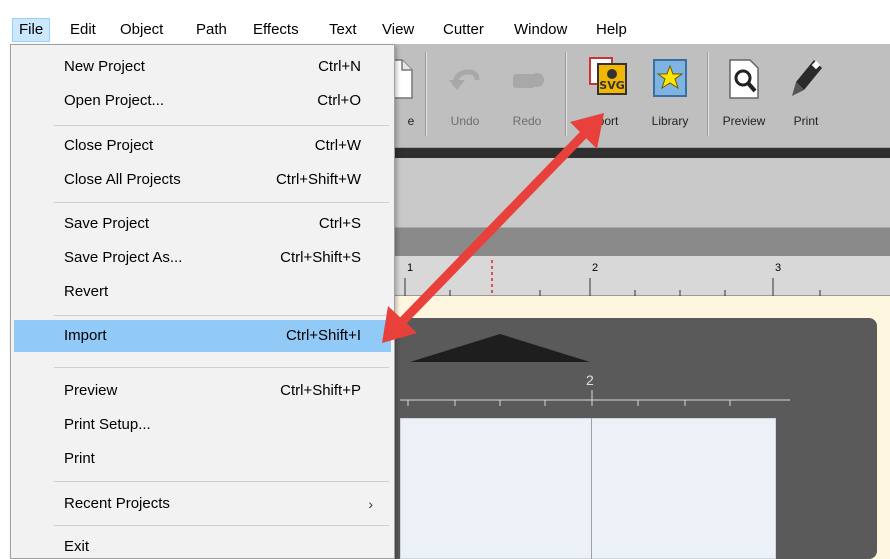 Image resolution: width=890 pixels, height=559 pixels. I want to click on menu-view: View, so click(398, 30).